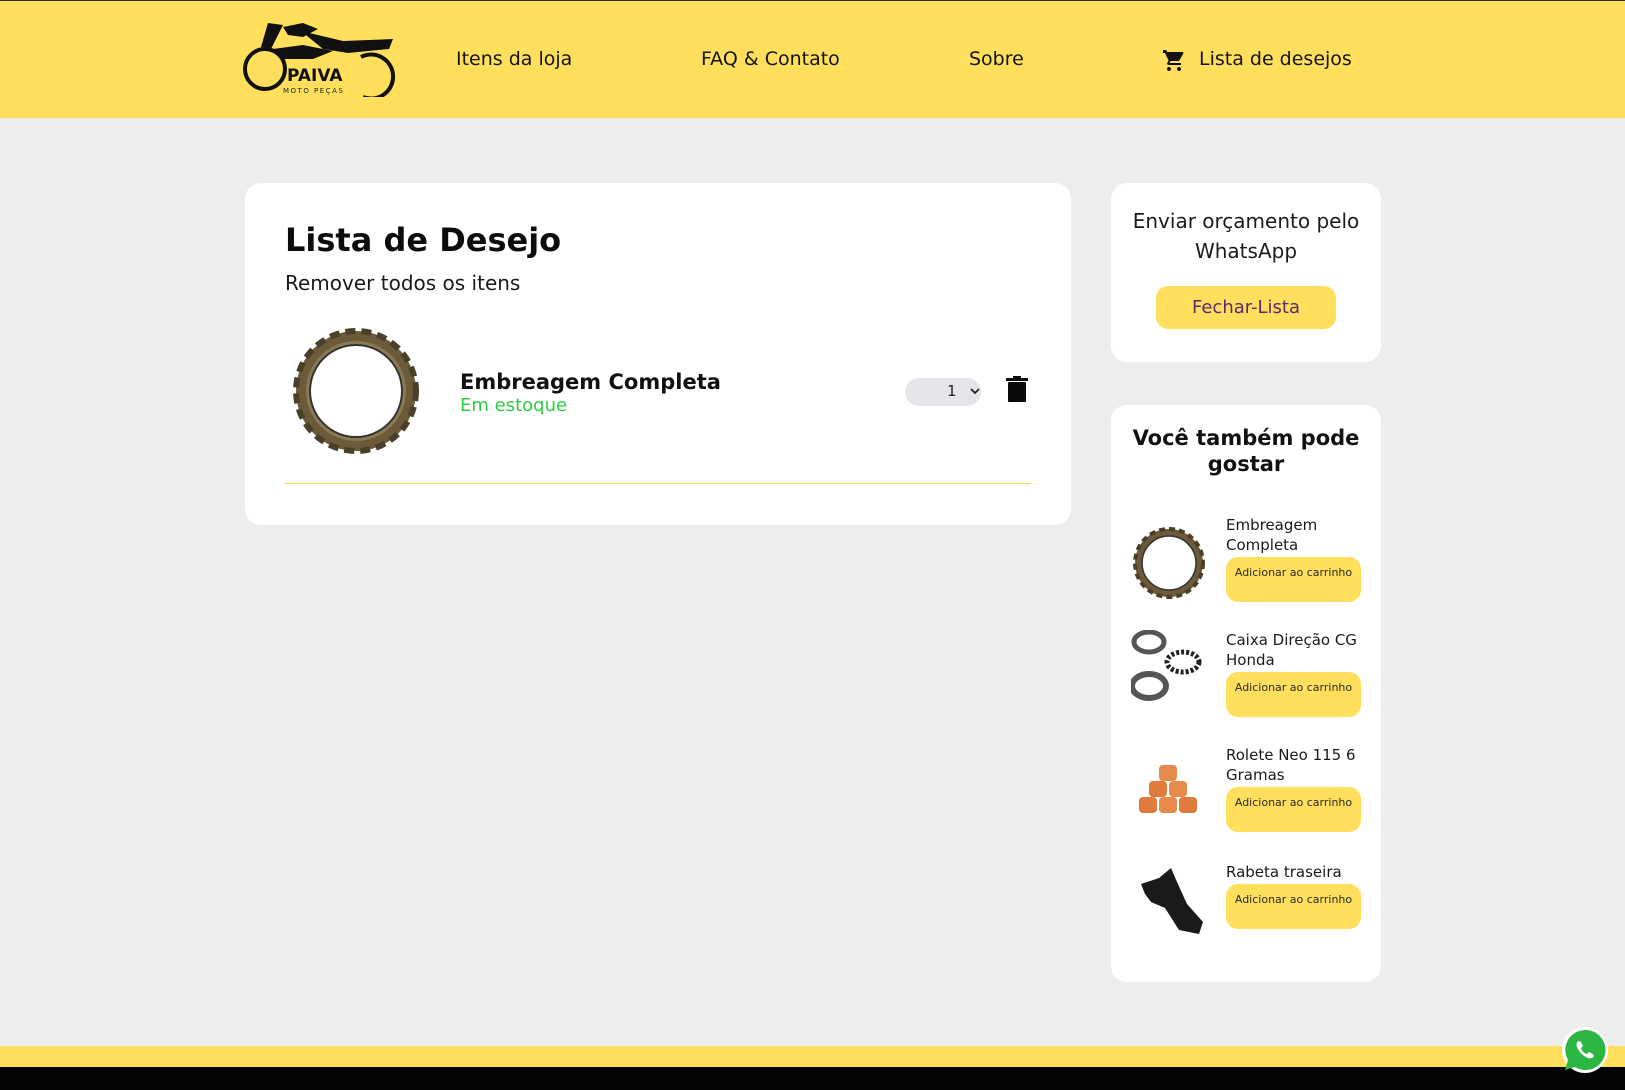 Image resolution: width=1625 pixels, height=1090 pixels. Describe the element at coordinates (590, 382) in the screenshot. I see `wishlist-item-name: Embreagem Completa` at that location.